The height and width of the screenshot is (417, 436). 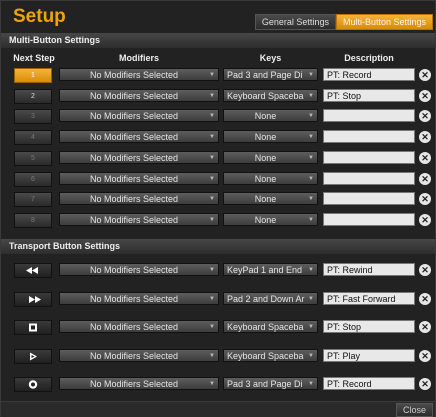 What do you see at coordinates (33, 220) in the screenshot?
I see `next-step-button: 8` at bounding box center [33, 220].